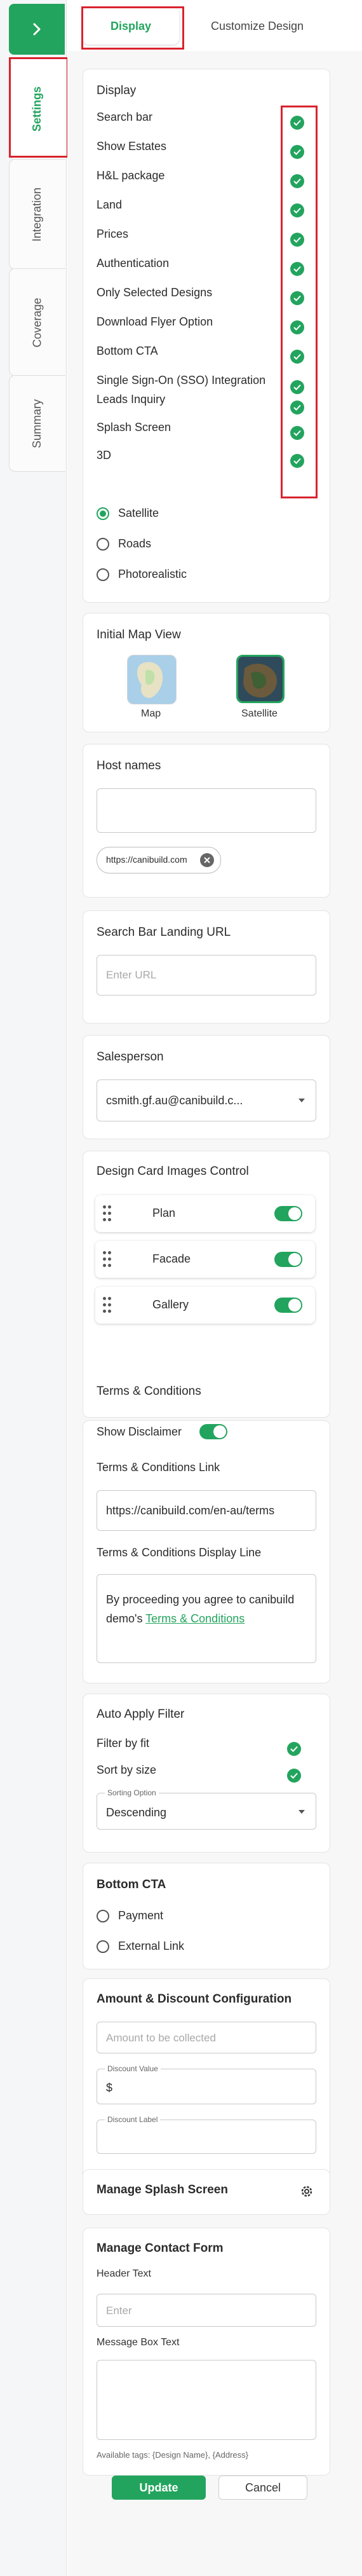  I want to click on tab-integration-label: Integration, so click(37, 214).